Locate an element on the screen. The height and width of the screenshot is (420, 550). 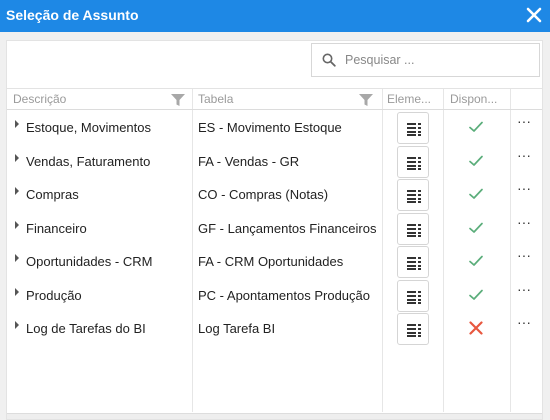
row-descricao: Financeiro is located at coordinates (56, 228).